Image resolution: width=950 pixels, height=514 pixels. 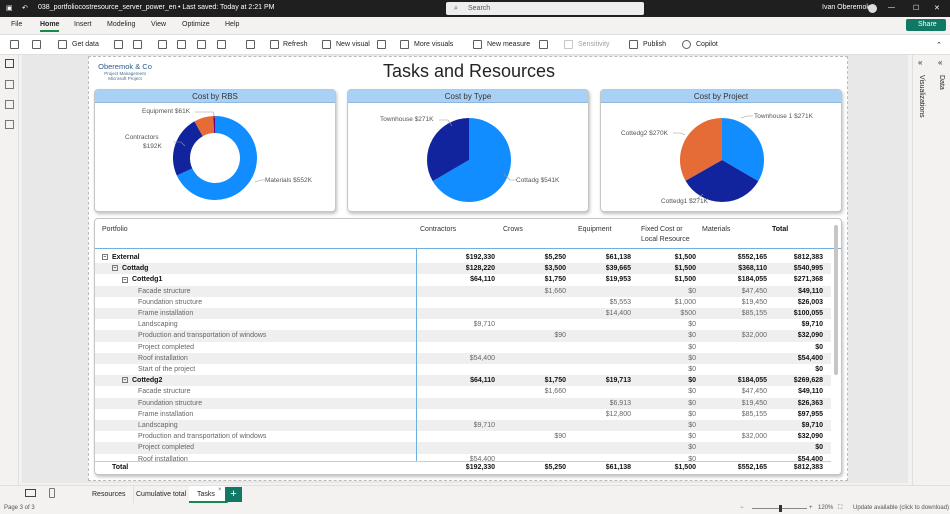 What do you see at coordinates (135, 269) in the screenshot?
I see `row-label-text: Cottadg` at bounding box center [135, 269].